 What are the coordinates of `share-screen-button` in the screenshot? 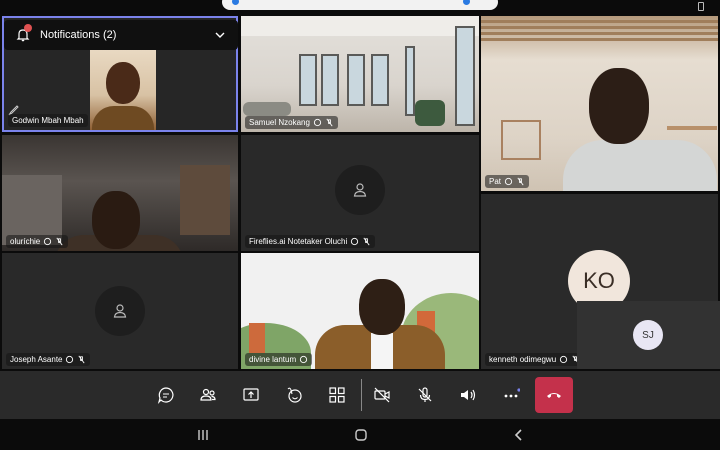 It's located at (251, 395).